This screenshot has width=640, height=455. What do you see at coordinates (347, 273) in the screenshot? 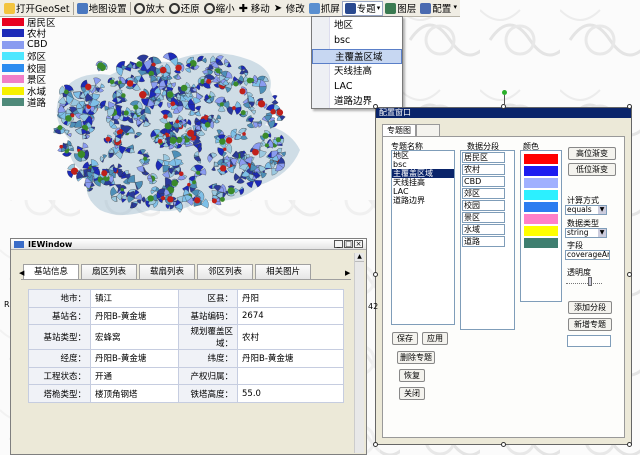
I see `tabs-scroll-right-icon: ▶` at bounding box center [347, 273].